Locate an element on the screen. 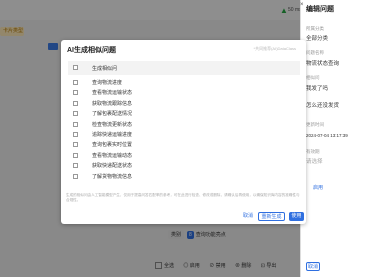  update-time-value: 2024-07-04 13:17:39 is located at coordinates (327, 135).